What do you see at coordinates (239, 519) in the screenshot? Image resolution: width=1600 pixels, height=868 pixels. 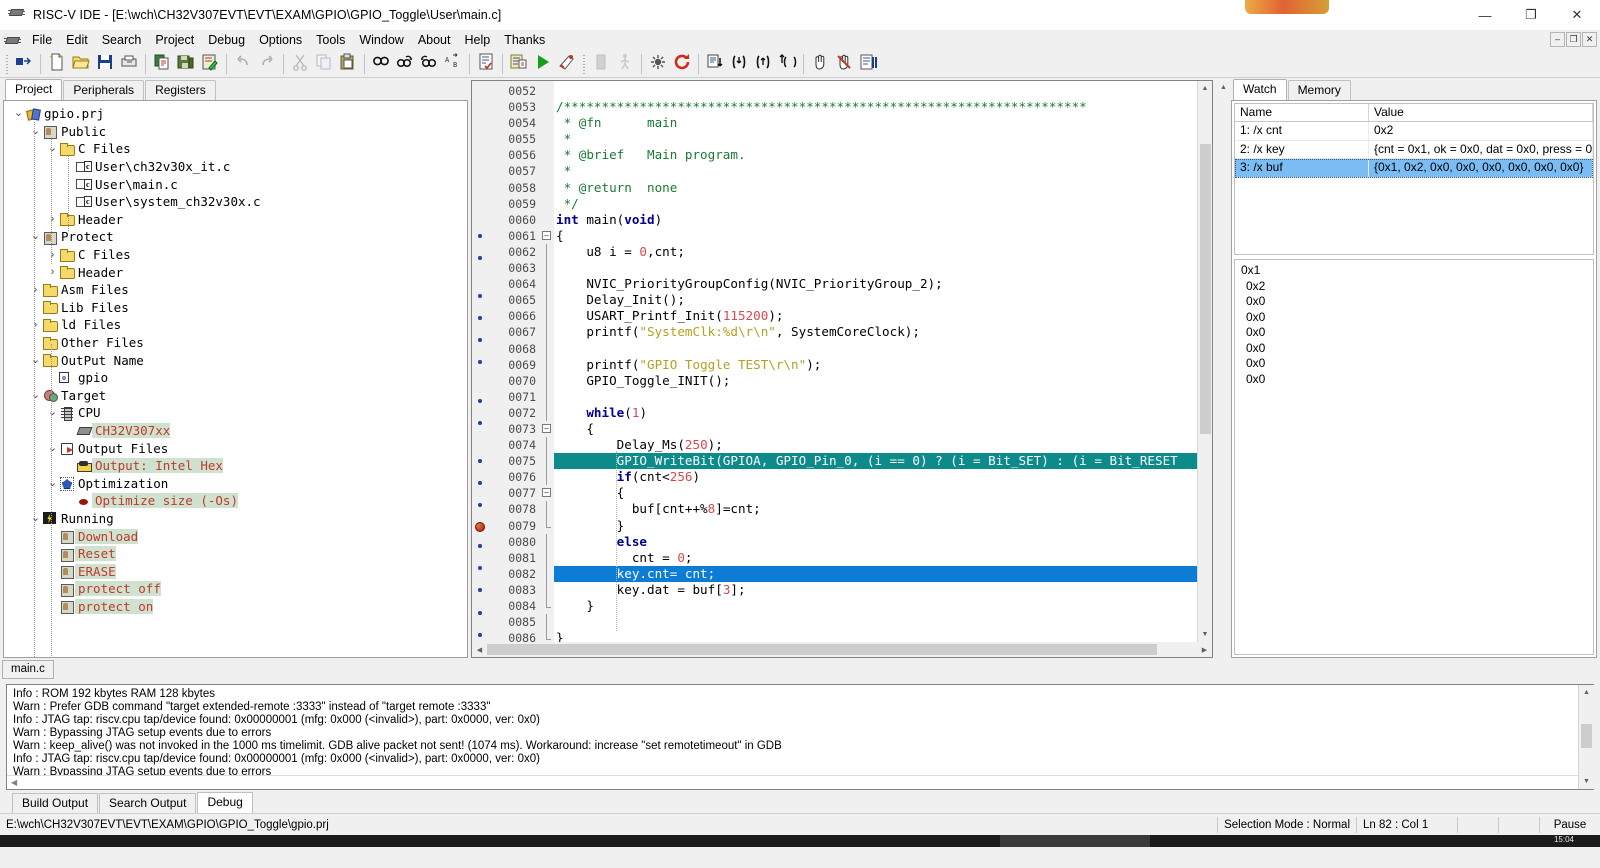 I see `tree-item: ⌄ Running` at bounding box center [239, 519].